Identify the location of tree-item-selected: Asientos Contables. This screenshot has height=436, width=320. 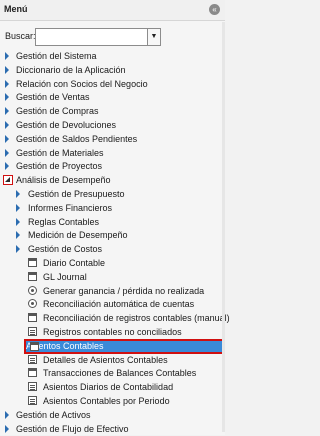
(124, 346).